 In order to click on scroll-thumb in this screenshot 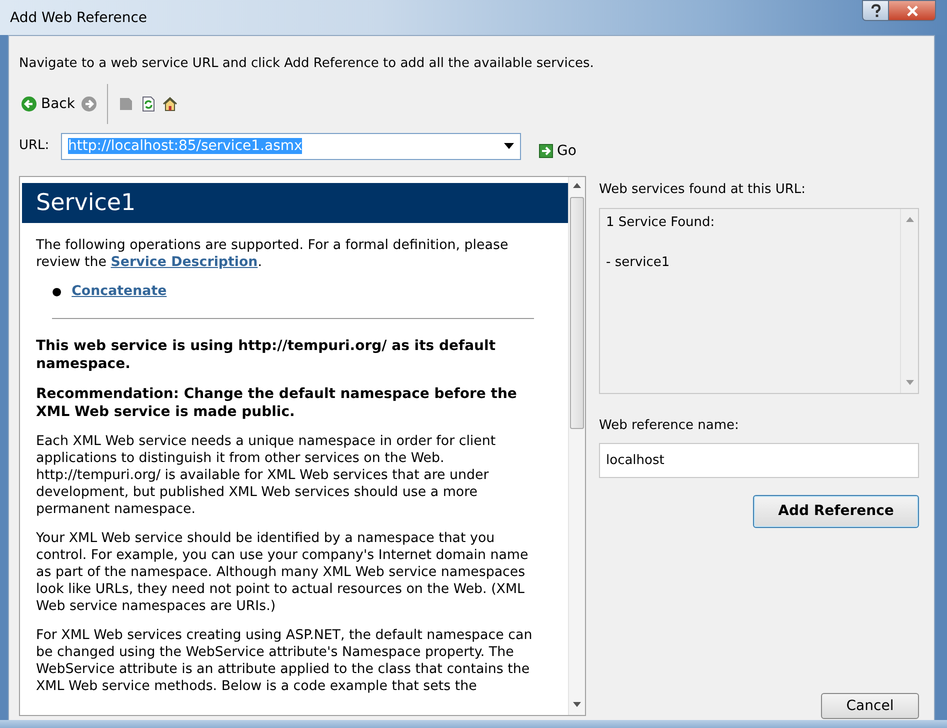, I will do `click(577, 313)`.